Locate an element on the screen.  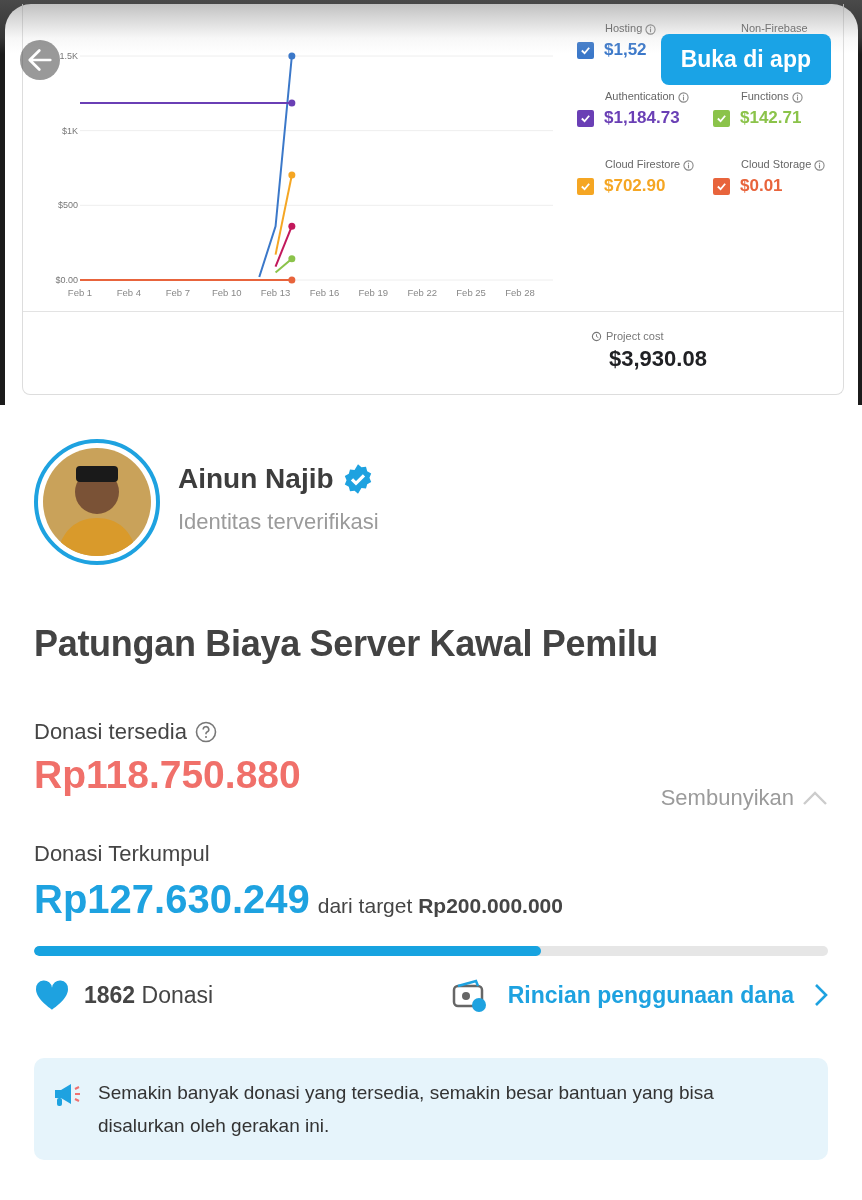
axis-label: Feb 7 is located at coordinates (177, 292).